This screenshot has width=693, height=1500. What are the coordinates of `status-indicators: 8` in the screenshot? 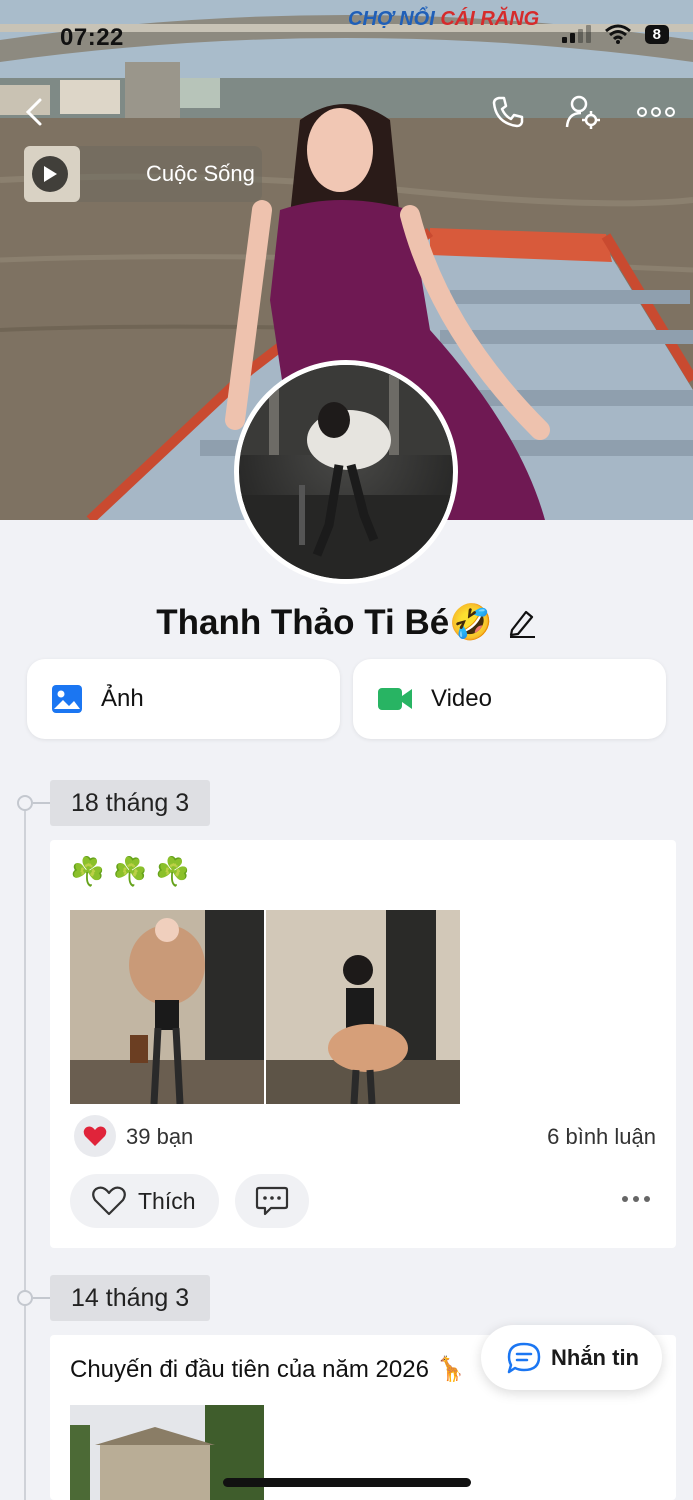 It's located at (615, 34).